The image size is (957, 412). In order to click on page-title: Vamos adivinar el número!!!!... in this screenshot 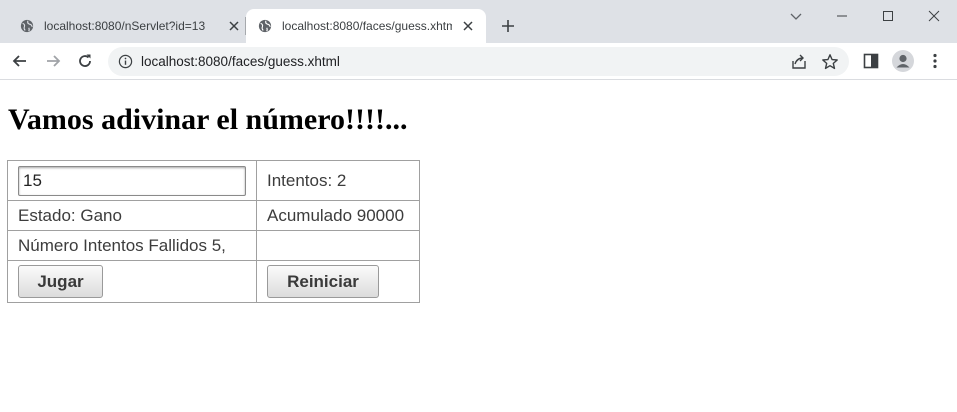, I will do `click(208, 119)`.